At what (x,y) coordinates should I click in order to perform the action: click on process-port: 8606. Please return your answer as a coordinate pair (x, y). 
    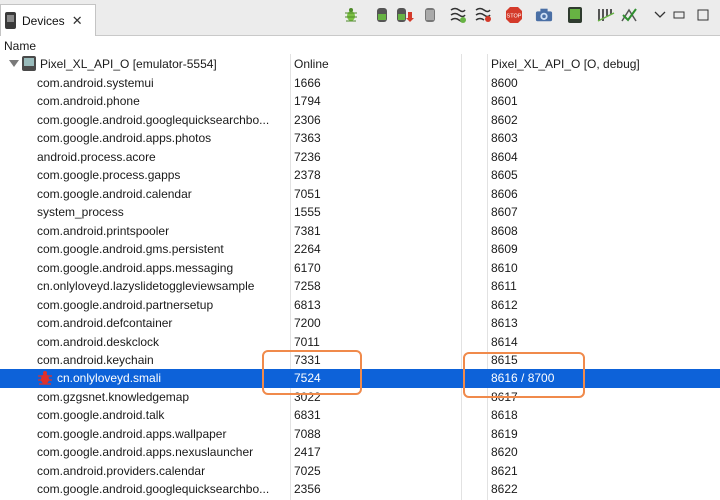
    Looking at the image, I should click on (504, 193).